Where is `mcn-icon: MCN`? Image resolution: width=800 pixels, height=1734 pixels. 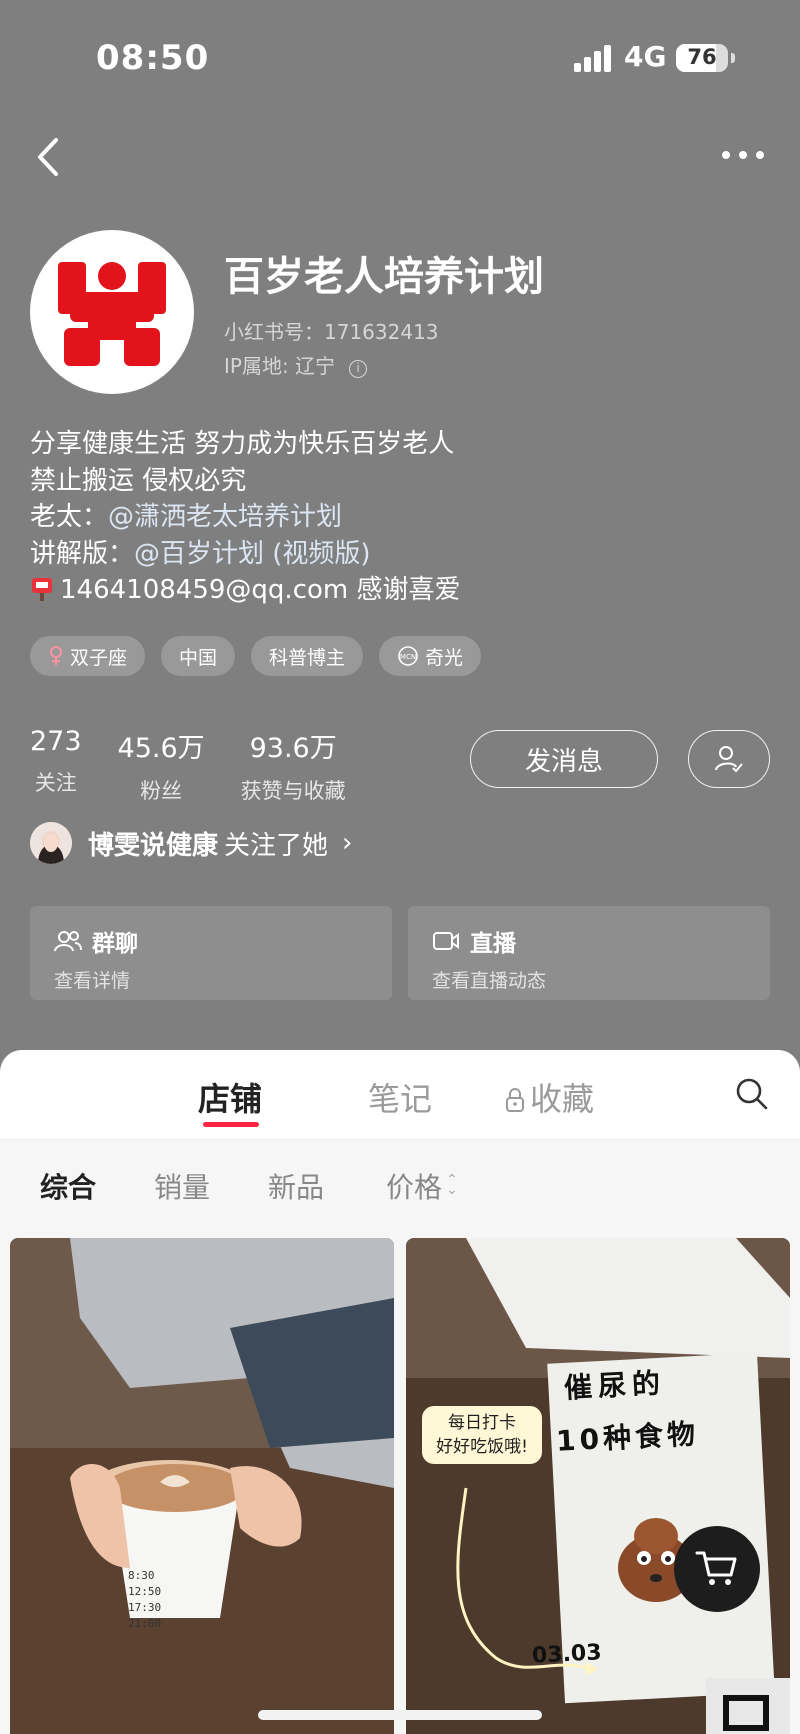 mcn-icon: MCN is located at coordinates (408, 656).